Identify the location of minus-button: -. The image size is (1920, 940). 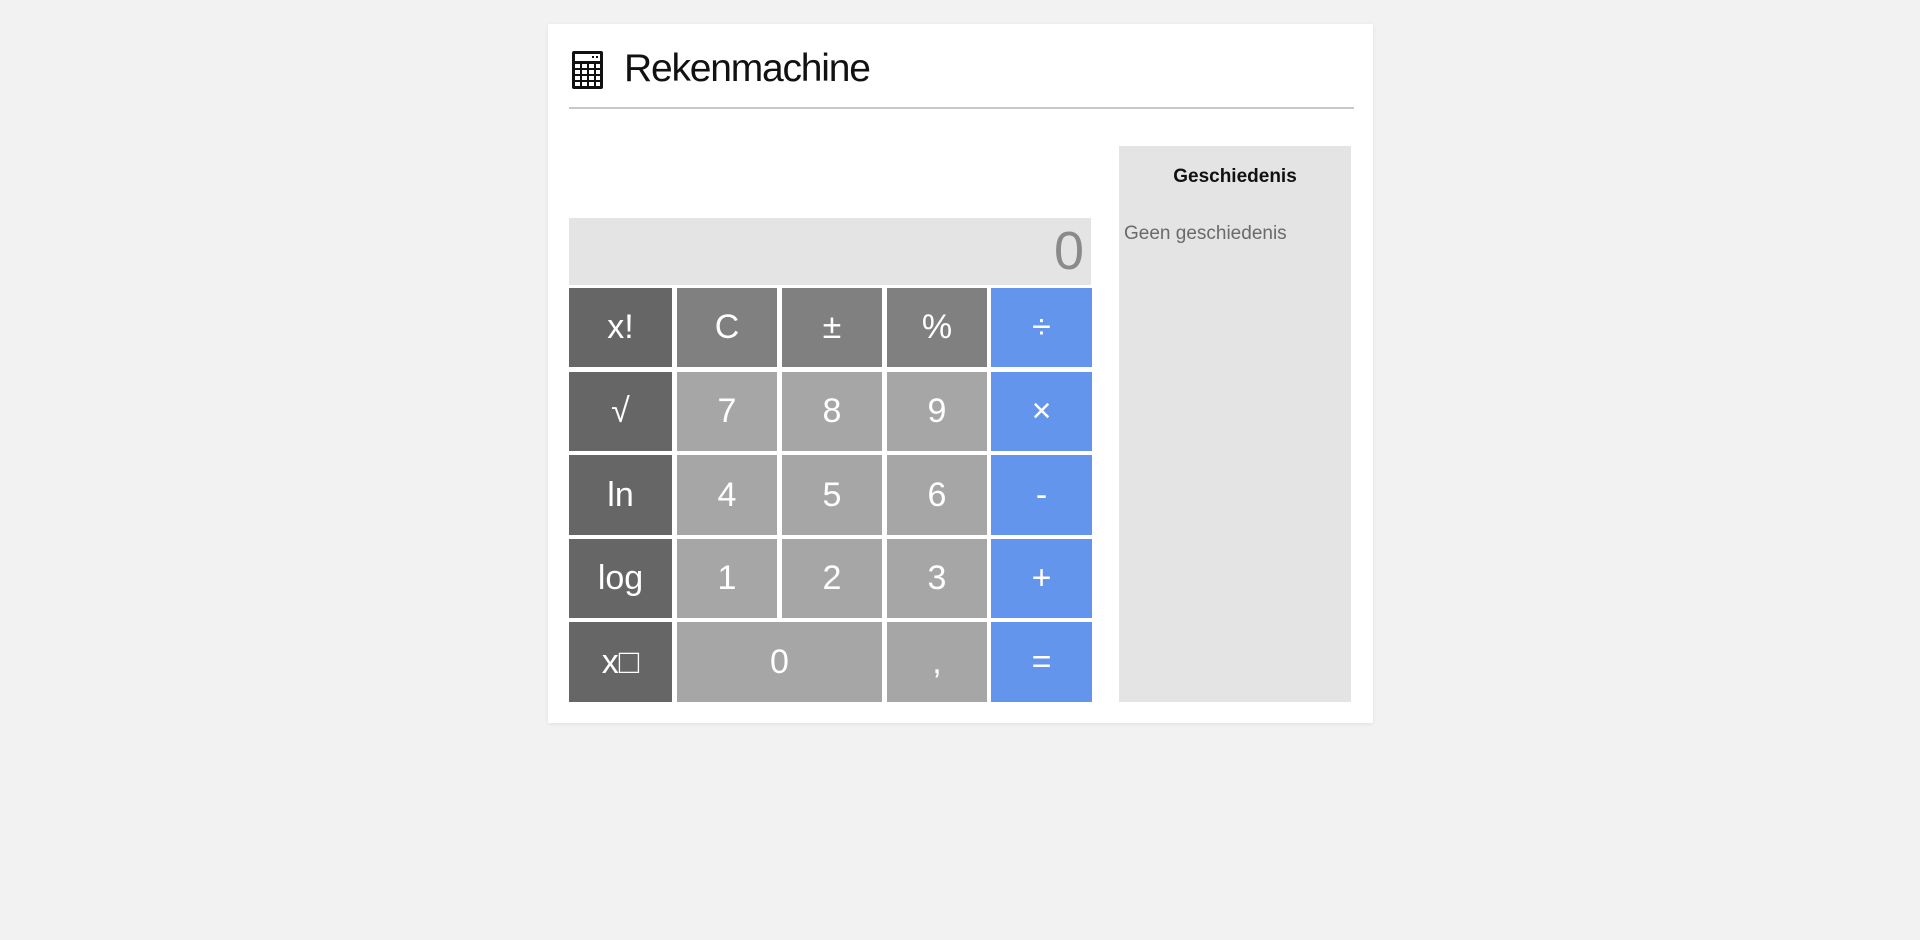
(1041, 495).